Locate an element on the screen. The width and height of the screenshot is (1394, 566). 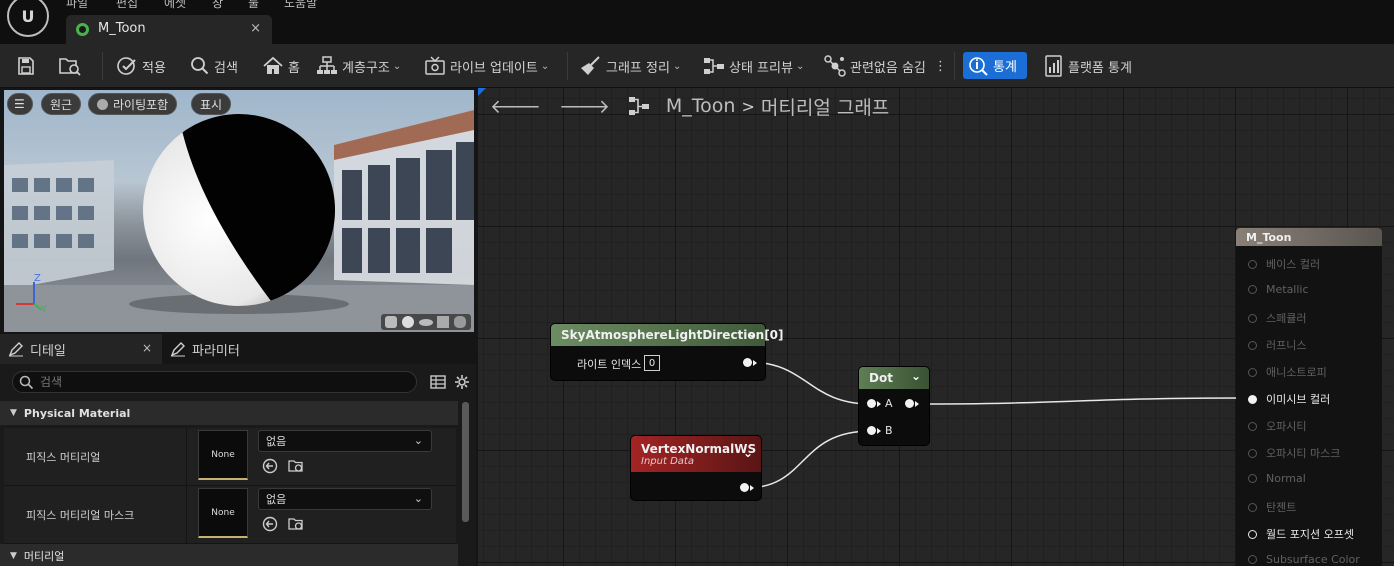
category-material: ▼ 머티리얼 is located at coordinates (229, 555).